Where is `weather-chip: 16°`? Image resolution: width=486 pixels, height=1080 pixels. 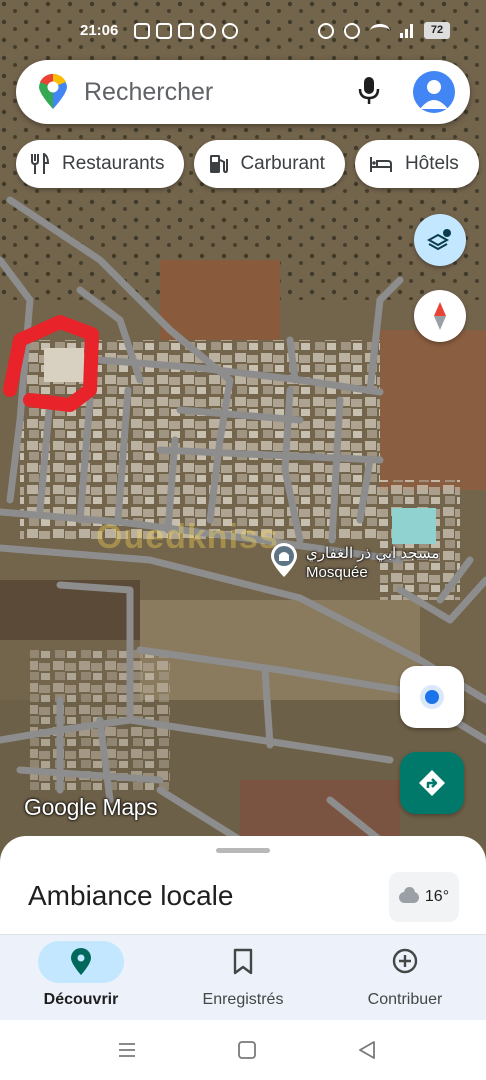 weather-chip: 16° is located at coordinates (424, 897).